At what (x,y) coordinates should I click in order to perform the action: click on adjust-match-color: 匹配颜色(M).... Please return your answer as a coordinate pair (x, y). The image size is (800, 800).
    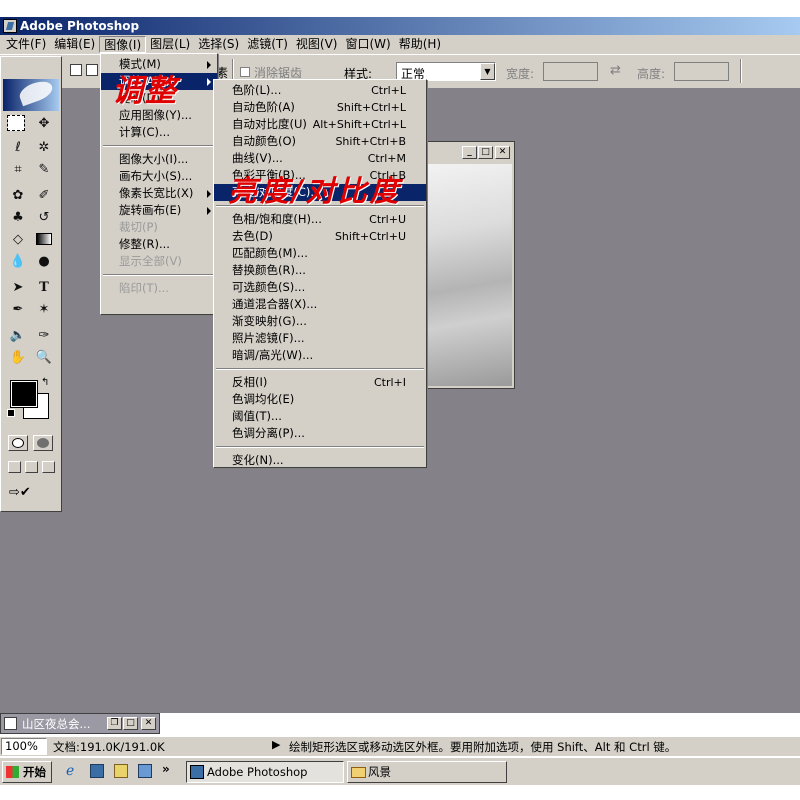
    Looking at the image, I should click on (320, 253).